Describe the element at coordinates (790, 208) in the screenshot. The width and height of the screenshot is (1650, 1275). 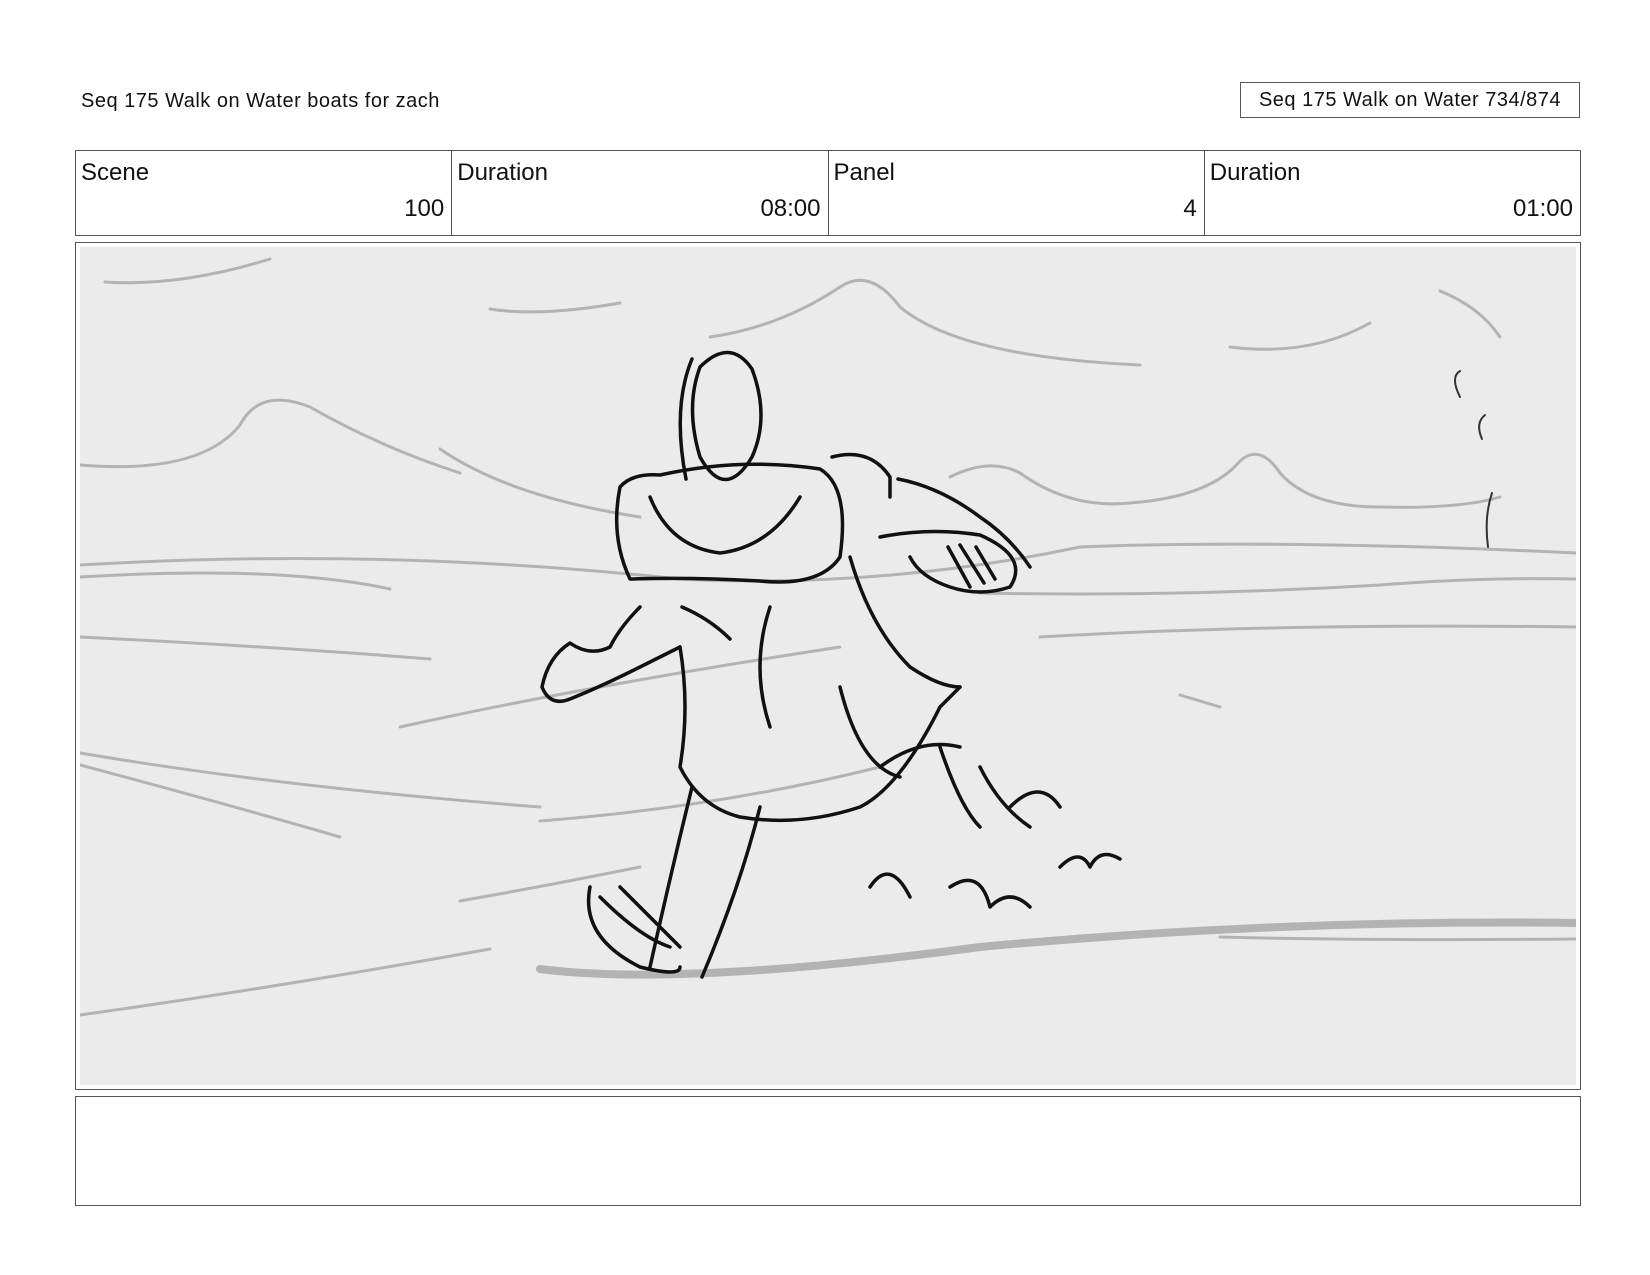
I see `scene-duration-value: 08:00` at that location.